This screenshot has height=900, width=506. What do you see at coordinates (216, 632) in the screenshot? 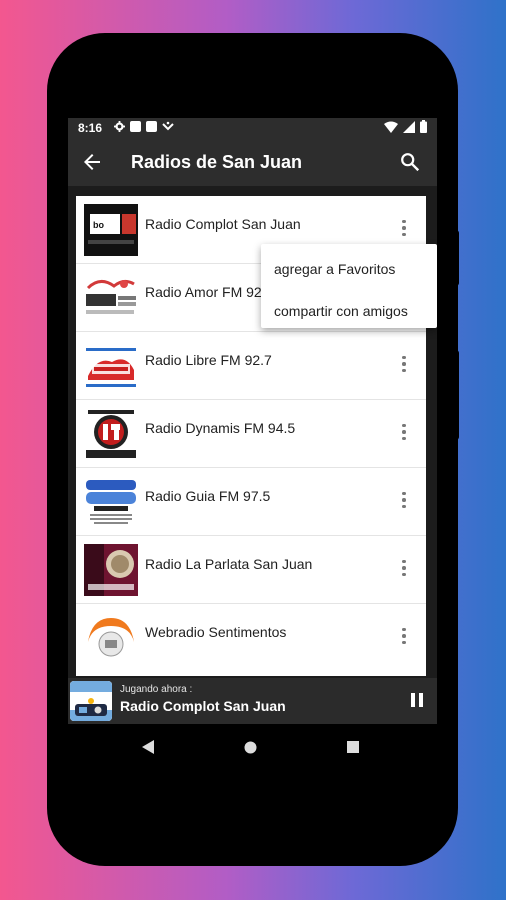
I see `station-name: Webradio Sentimentos` at bounding box center [216, 632].